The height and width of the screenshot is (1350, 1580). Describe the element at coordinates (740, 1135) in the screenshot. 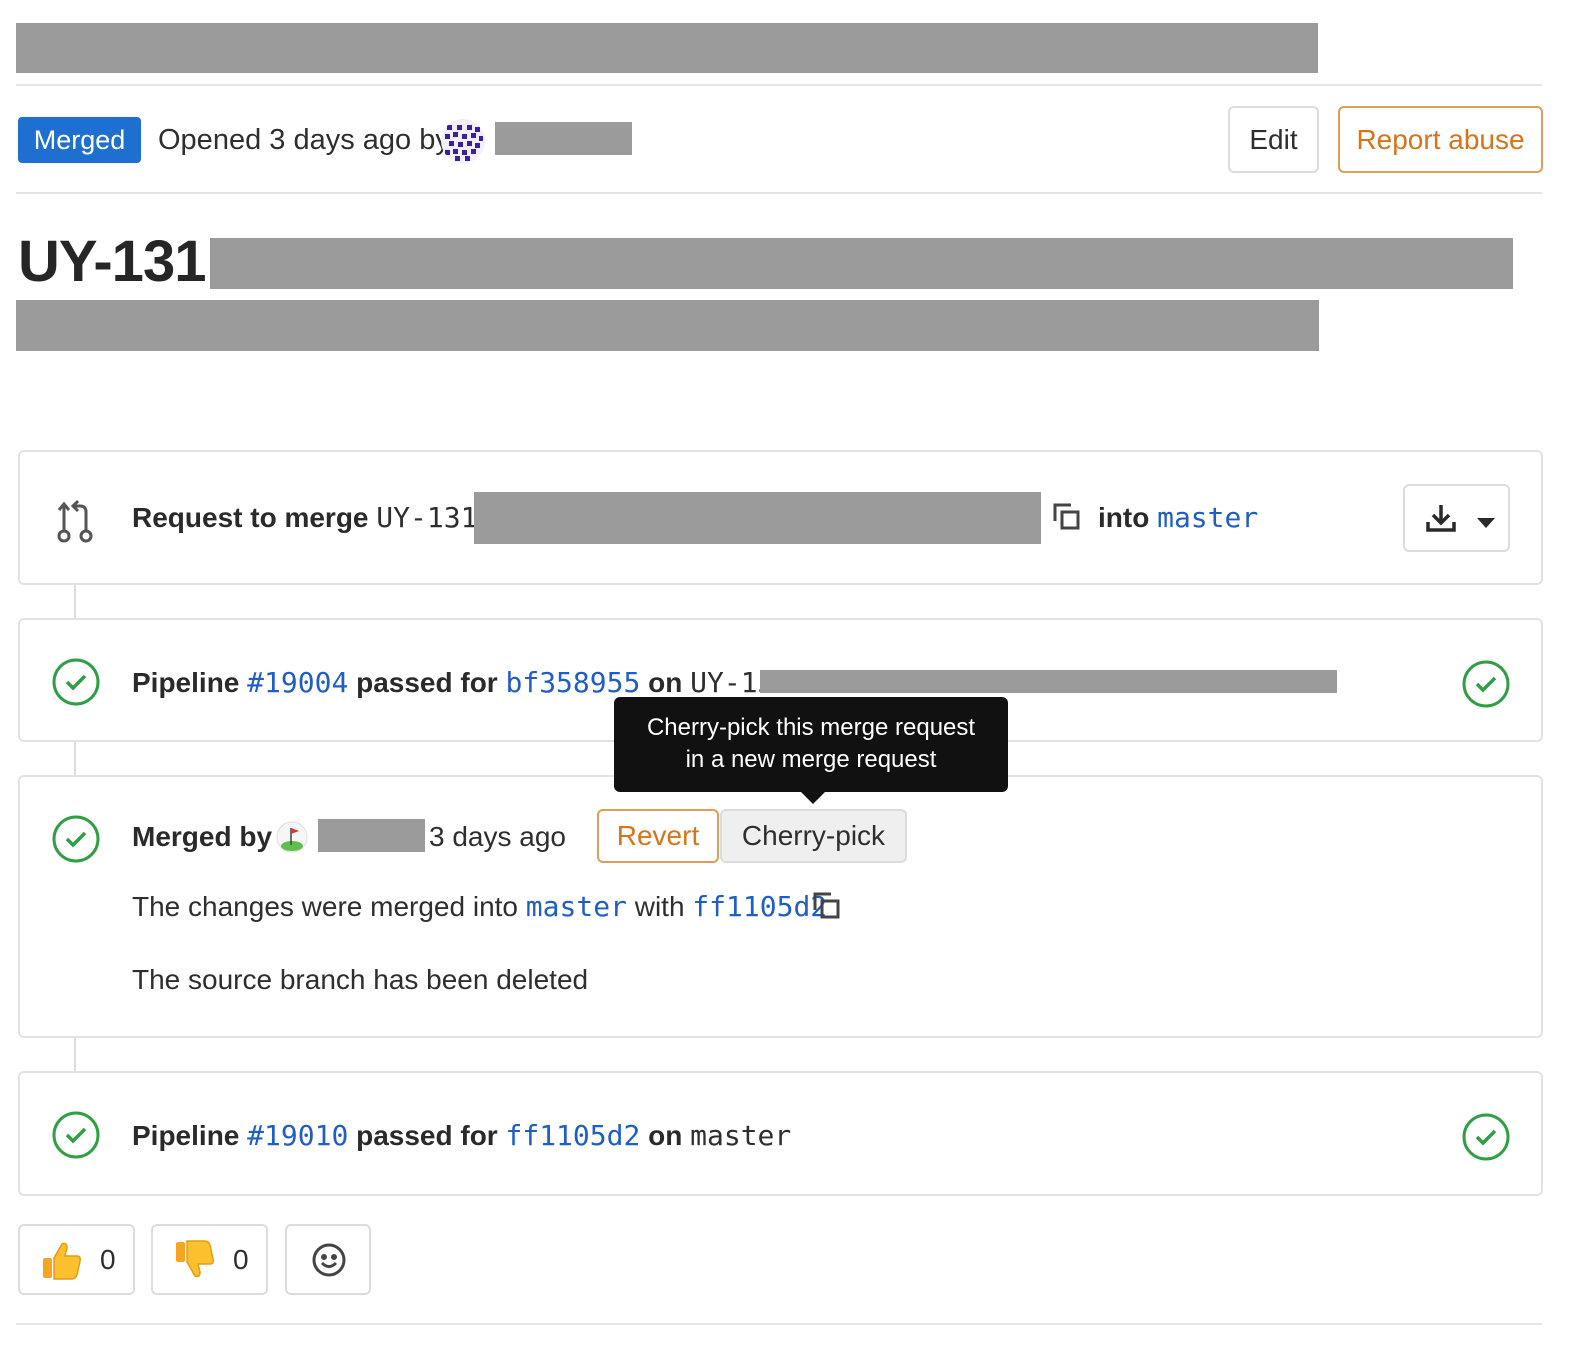

I see `pipeline-branch: master` at that location.